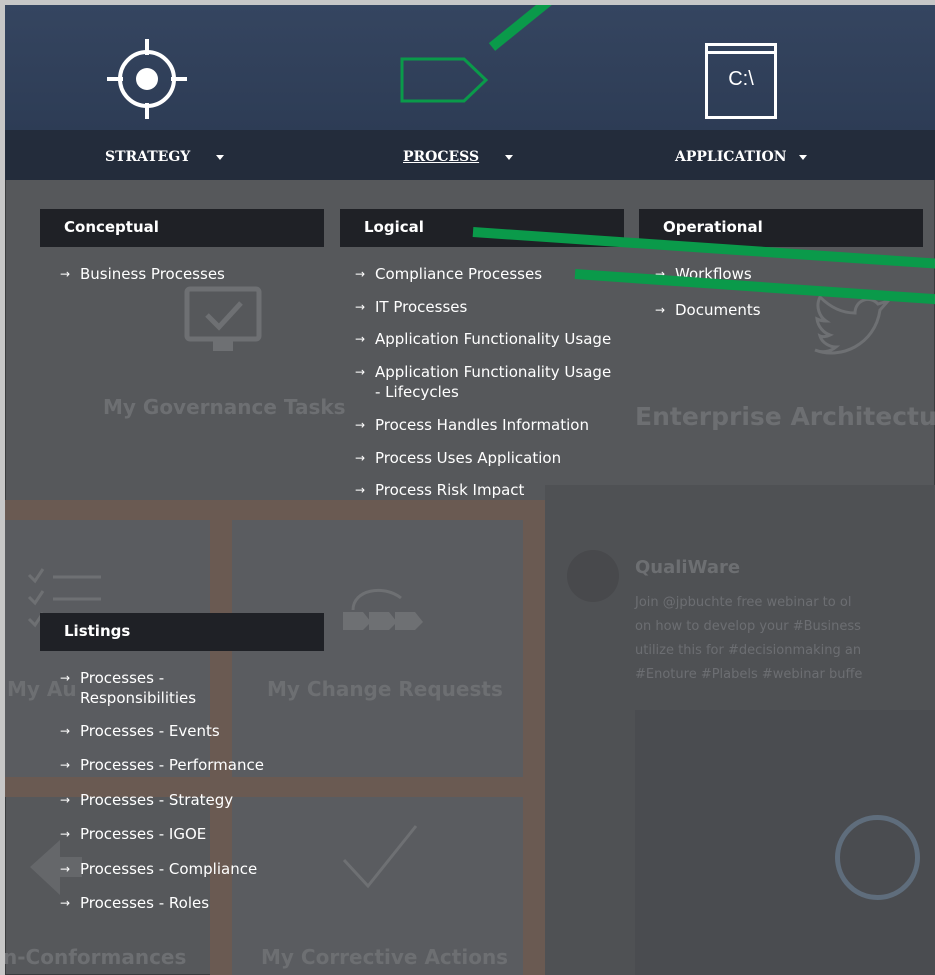 This screenshot has width=935, height=975. Describe the element at coordinates (593, 576) in the screenshot. I see `tweet-avatar` at that location.